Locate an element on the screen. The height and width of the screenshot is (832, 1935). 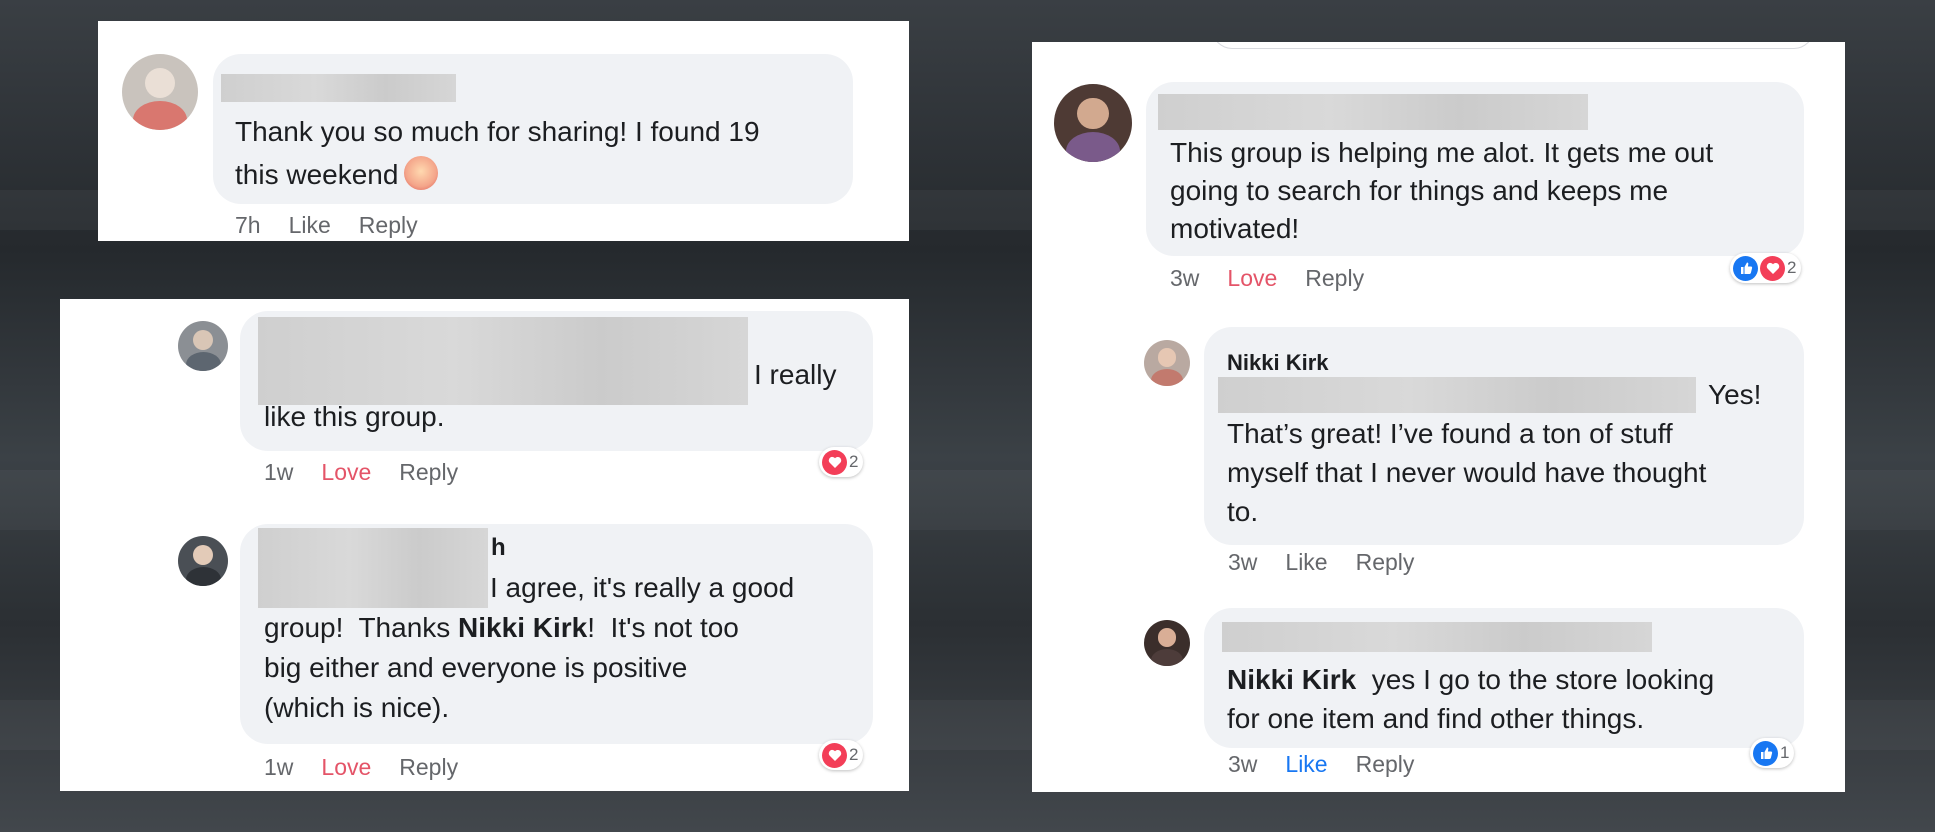
comment-text-line: I agree, it's really a good is located at coordinates (642, 587).